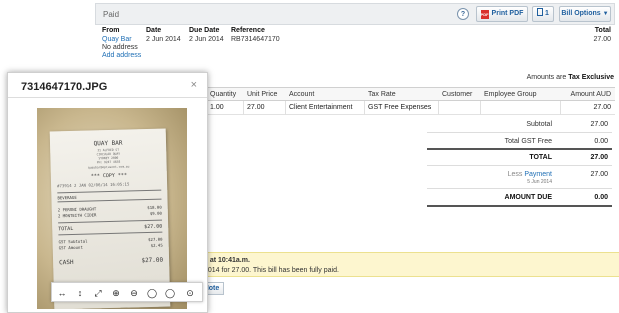  I want to click on col-unit-price: Unit Price, so click(262, 94).